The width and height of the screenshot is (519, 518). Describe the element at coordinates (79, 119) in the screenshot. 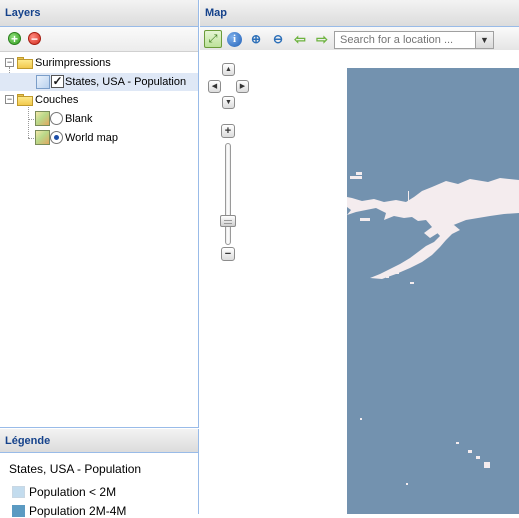

I see `tree-item-label: Blank` at that location.